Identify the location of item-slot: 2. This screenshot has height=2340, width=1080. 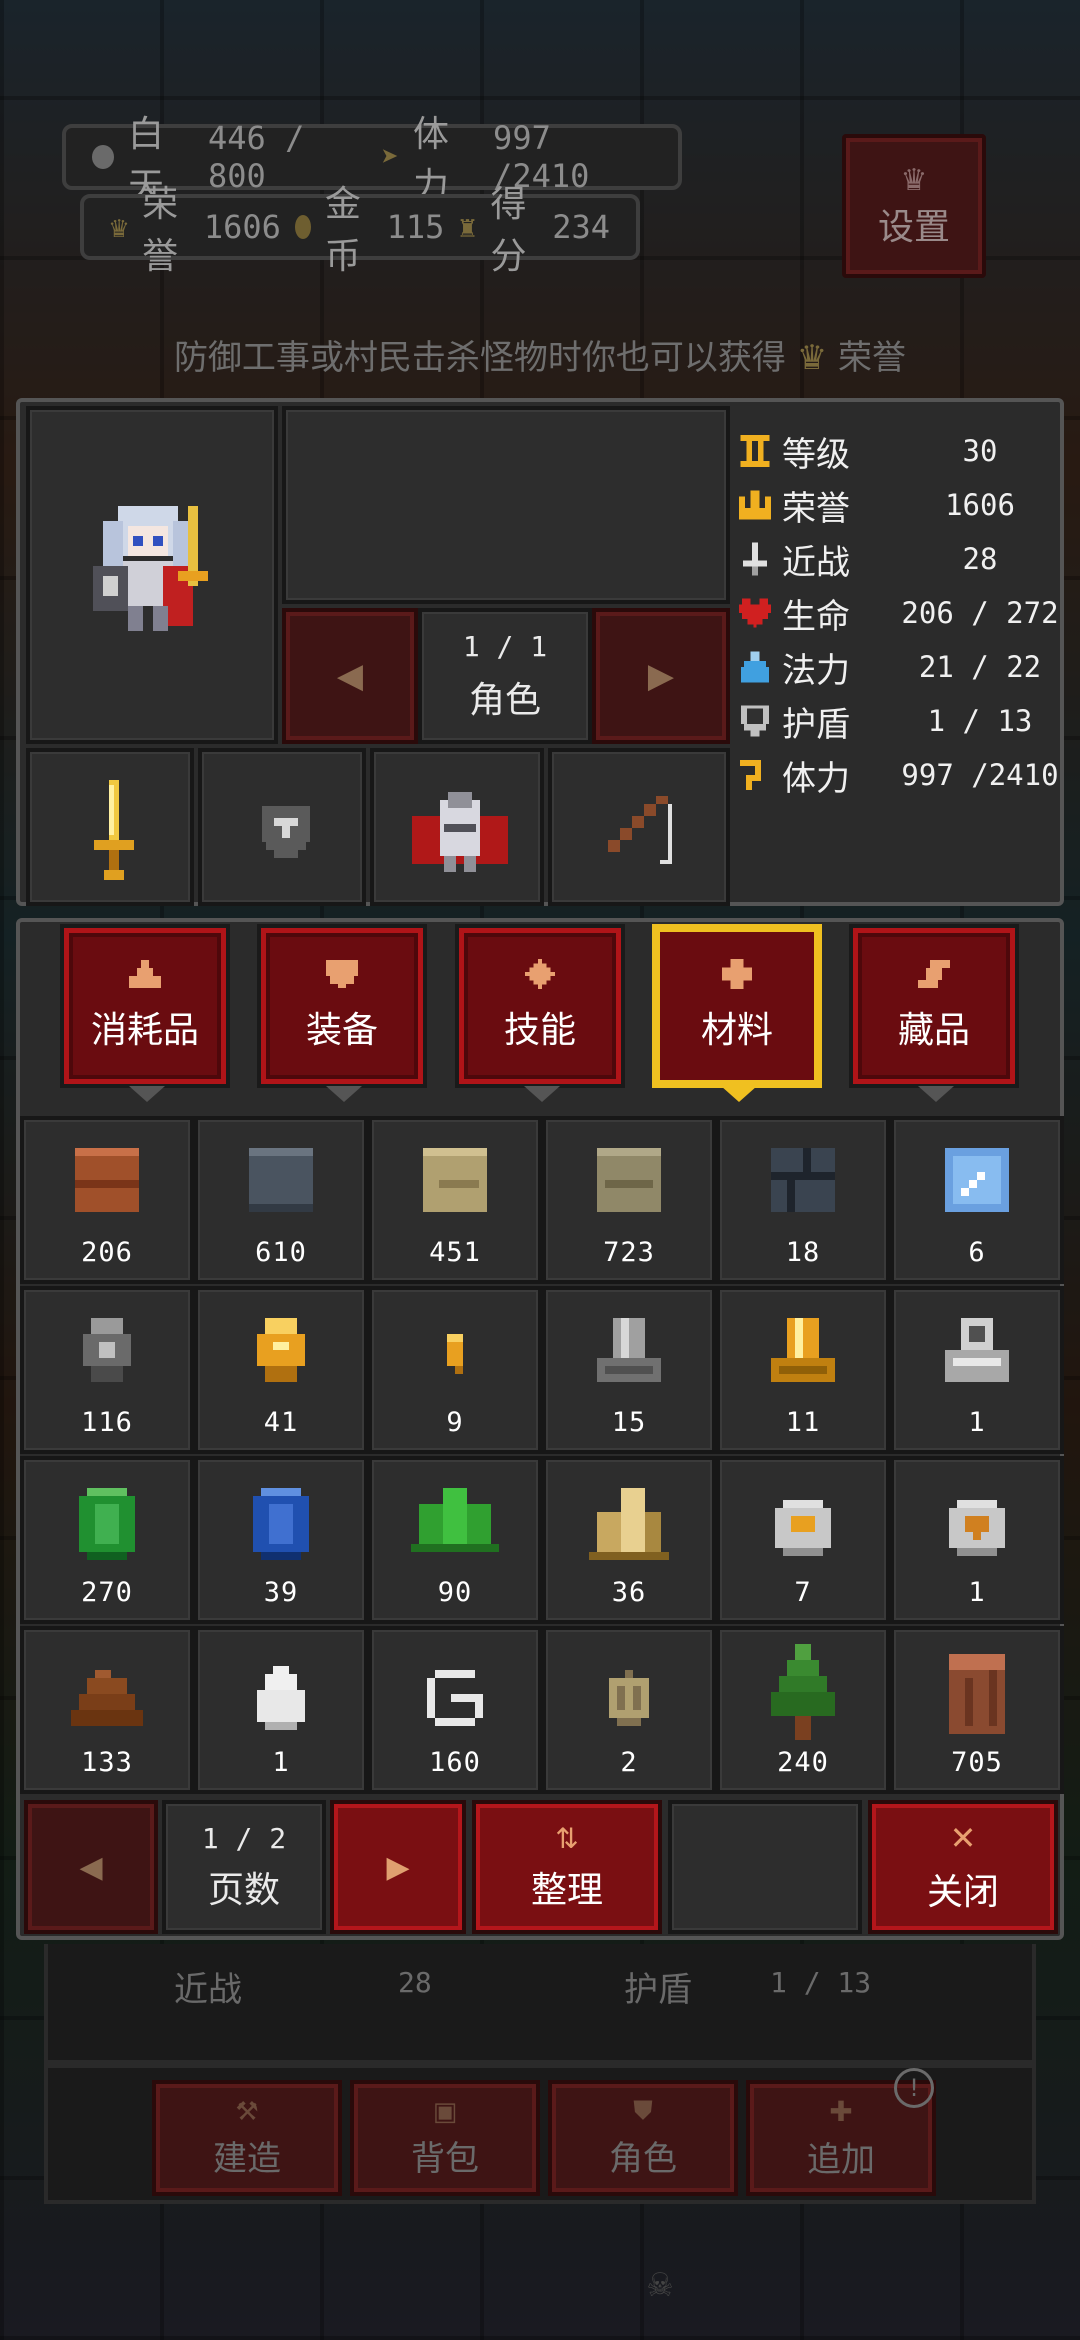
(629, 1710).